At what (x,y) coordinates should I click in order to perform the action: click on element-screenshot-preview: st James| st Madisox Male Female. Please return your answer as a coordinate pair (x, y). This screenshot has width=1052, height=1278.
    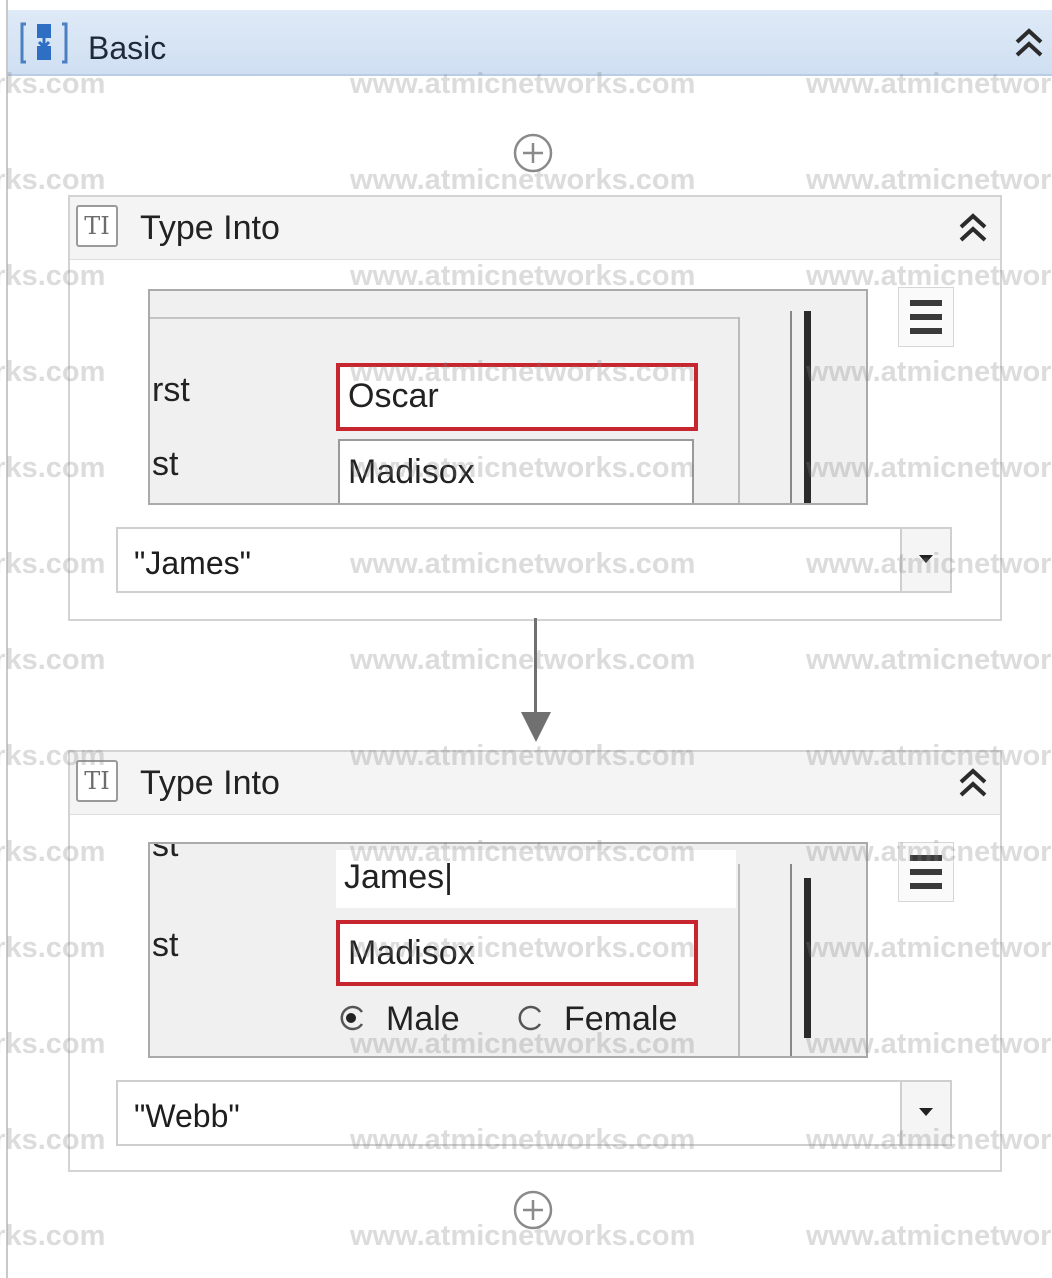
    Looking at the image, I should click on (508, 950).